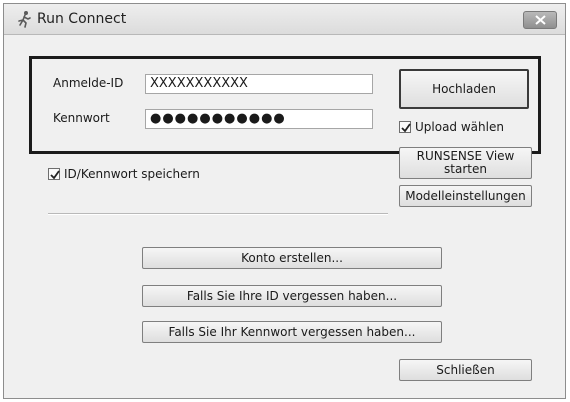 Image resolution: width=570 pixels, height=402 pixels. I want to click on password-field: ●●●●●●●●●●●, so click(259, 119).